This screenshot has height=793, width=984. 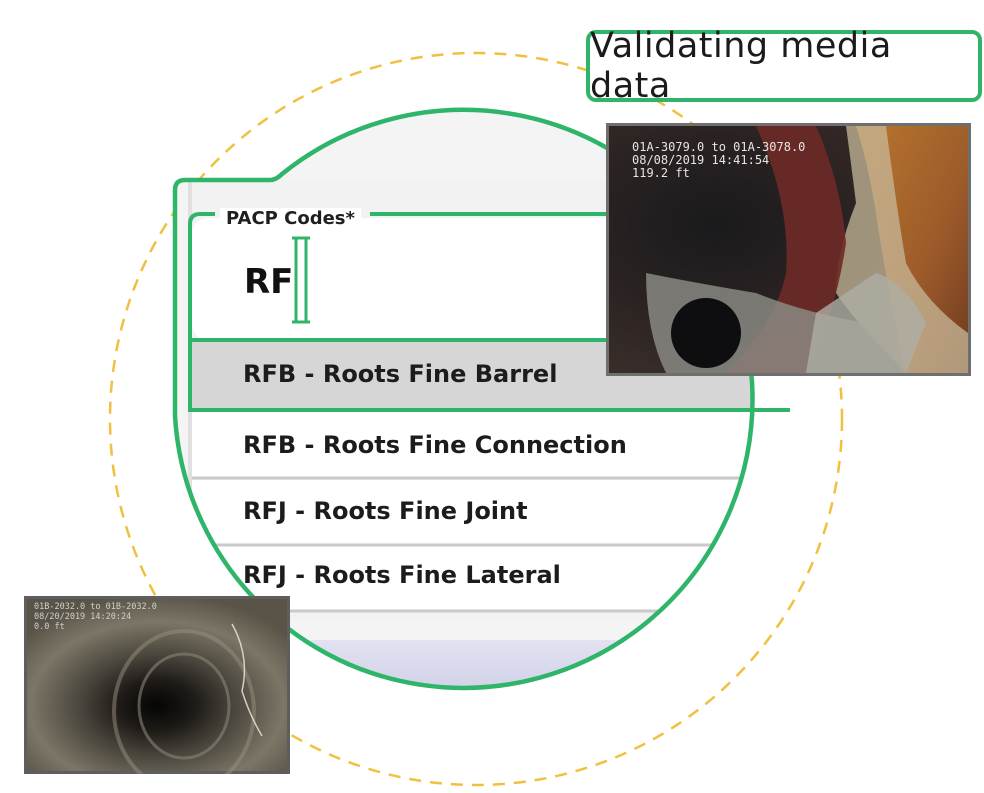 What do you see at coordinates (661, 173) in the screenshot?
I see `svg-text: 119.2 ft` at bounding box center [661, 173].